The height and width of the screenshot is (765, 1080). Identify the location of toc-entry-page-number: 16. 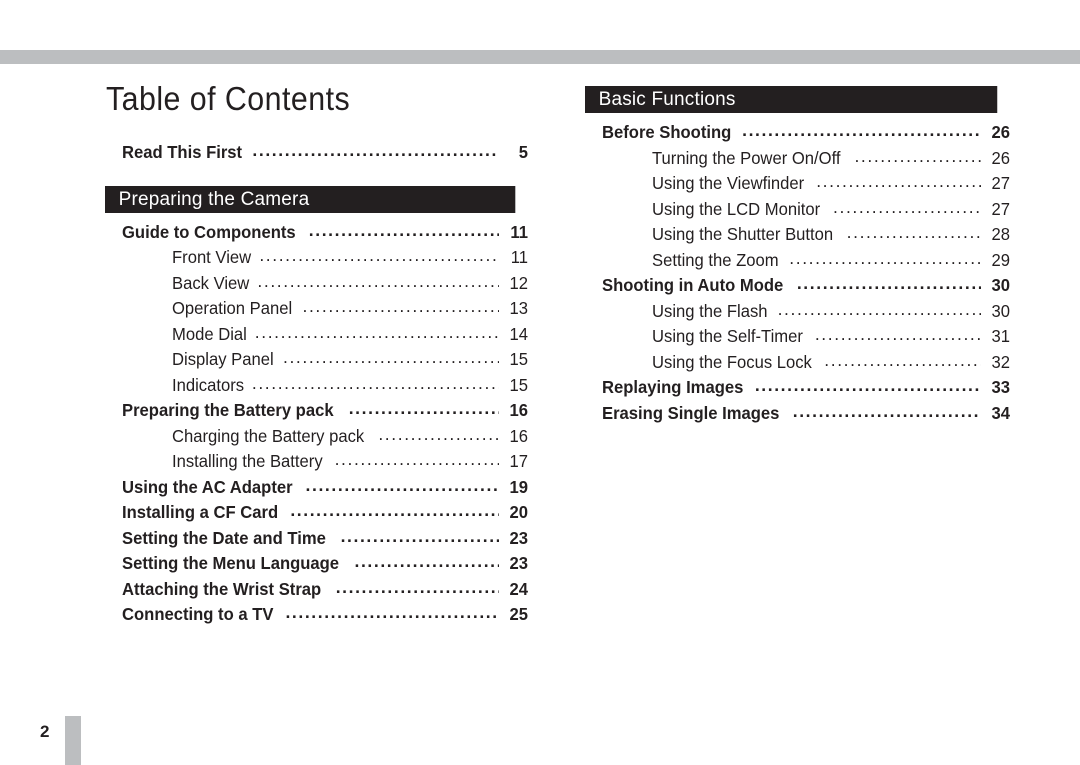
(518, 410).